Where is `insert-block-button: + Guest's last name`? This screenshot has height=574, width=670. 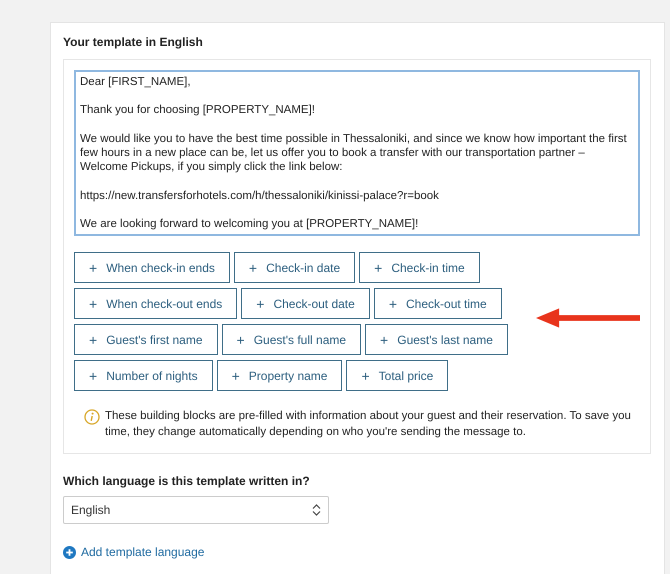 insert-block-button: + Guest's last name is located at coordinates (436, 340).